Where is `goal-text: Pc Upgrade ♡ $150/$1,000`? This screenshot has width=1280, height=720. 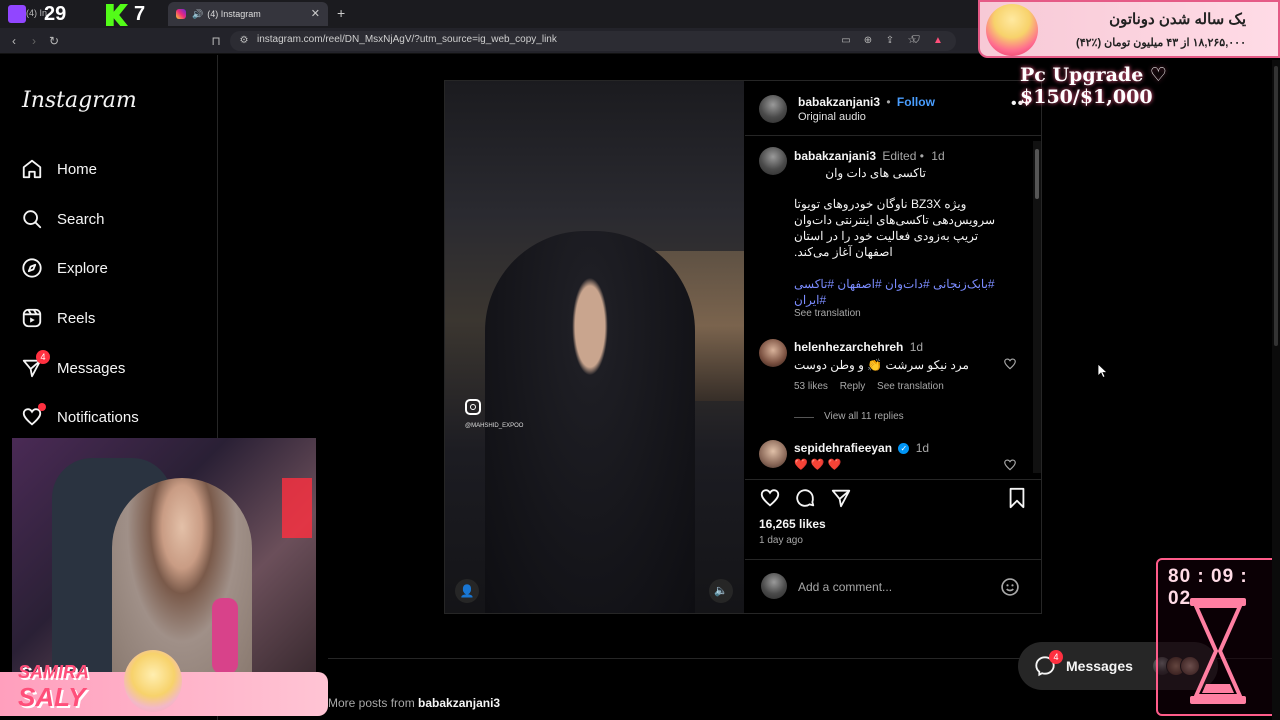 goal-text: Pc Upgrade ♡ $150/$1,000 is located at coordinates (1093, 86).